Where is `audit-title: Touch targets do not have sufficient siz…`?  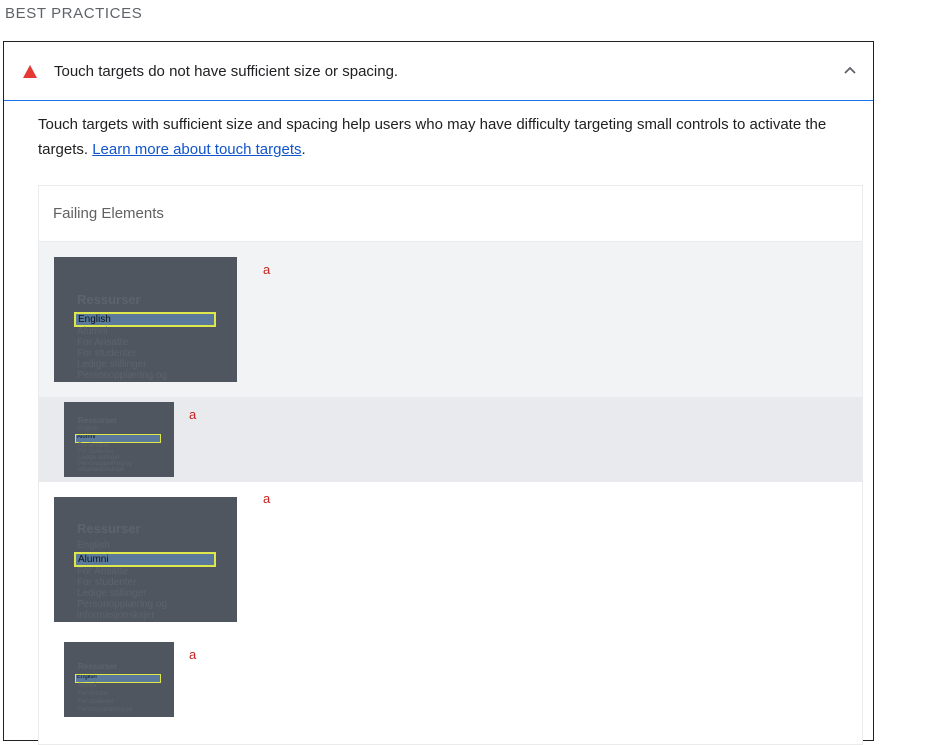
audit-title: Touch targets do not have sufficient siz… is located at coordinates (226, 71).